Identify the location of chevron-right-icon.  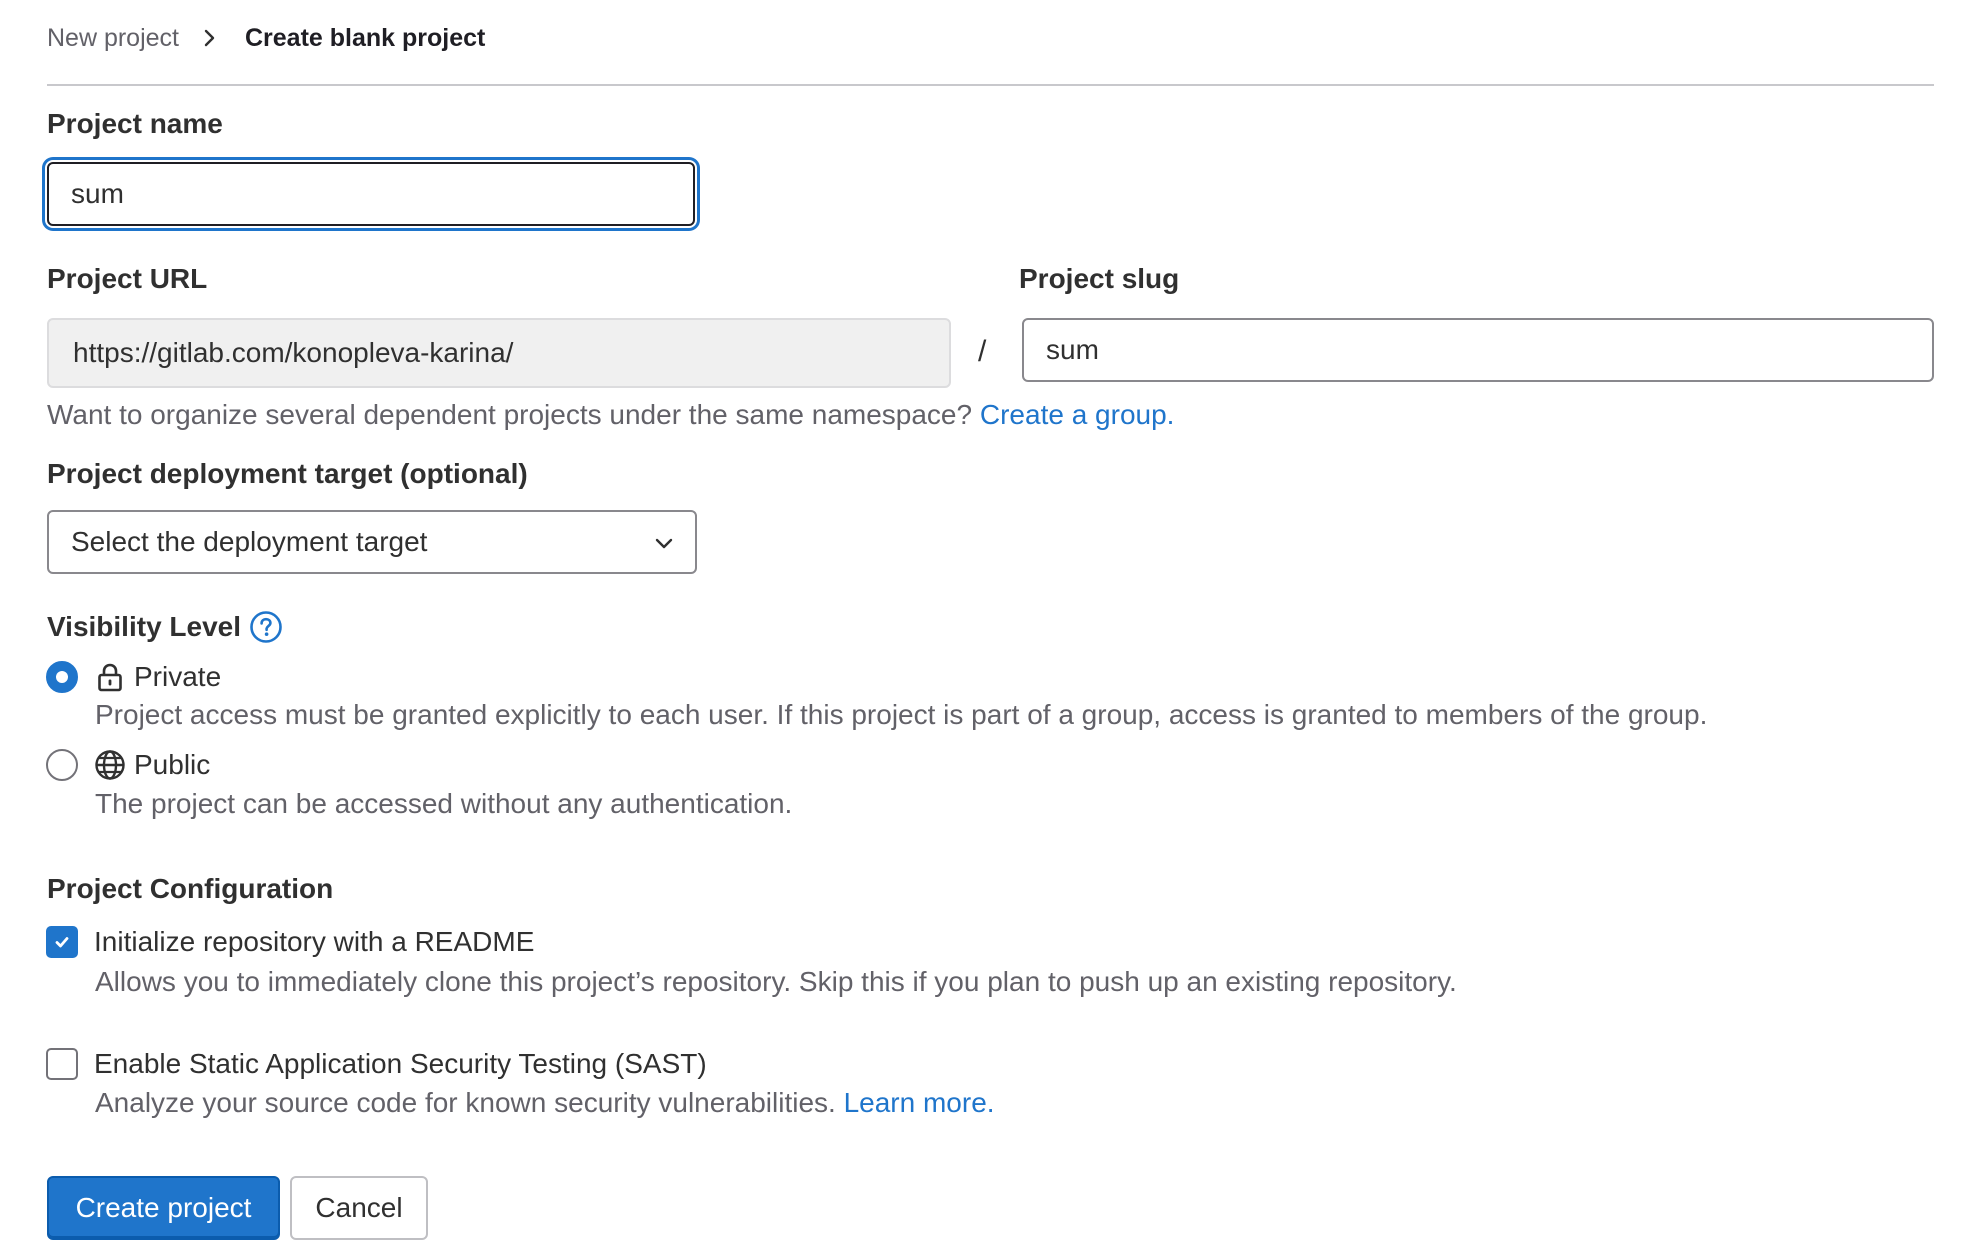
(209, 38).